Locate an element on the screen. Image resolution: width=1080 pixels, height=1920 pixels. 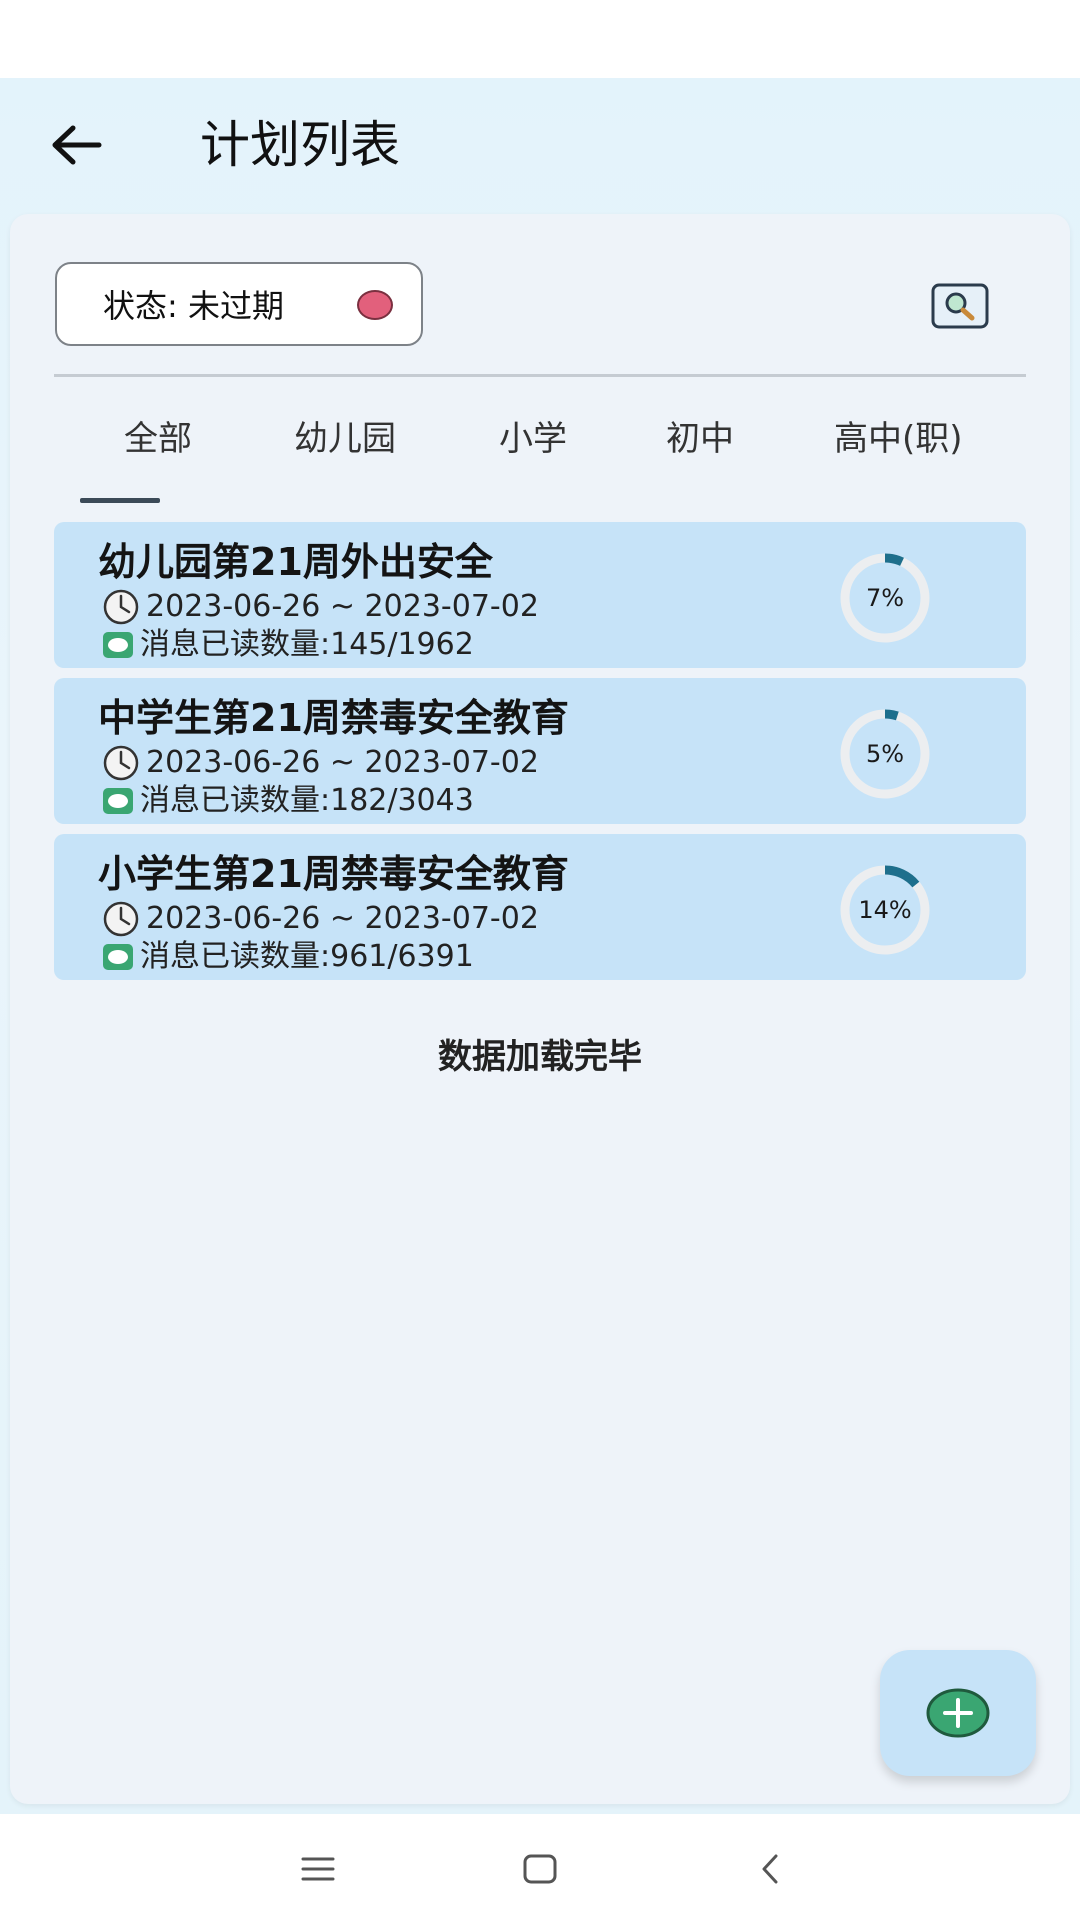
home-square-icon is located at coordinates (540, 1869).